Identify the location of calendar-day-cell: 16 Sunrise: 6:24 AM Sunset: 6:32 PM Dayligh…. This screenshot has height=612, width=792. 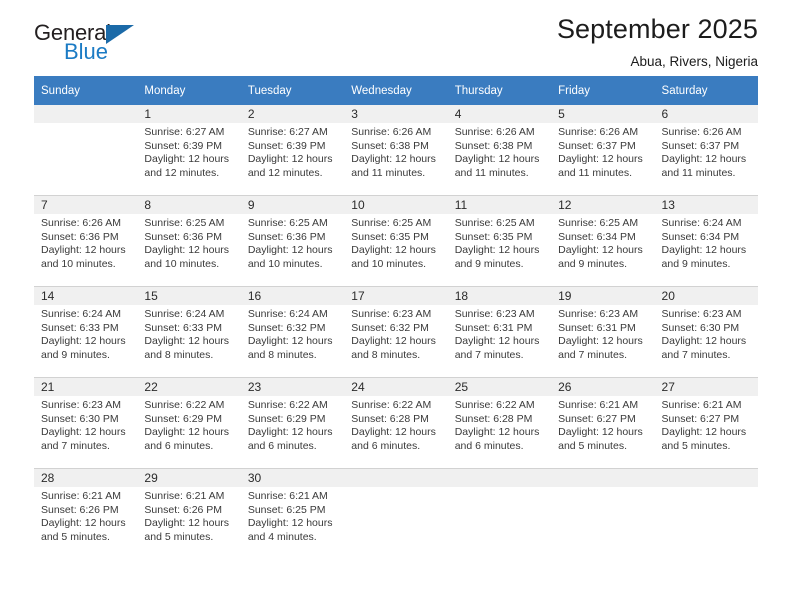
(292, 332).